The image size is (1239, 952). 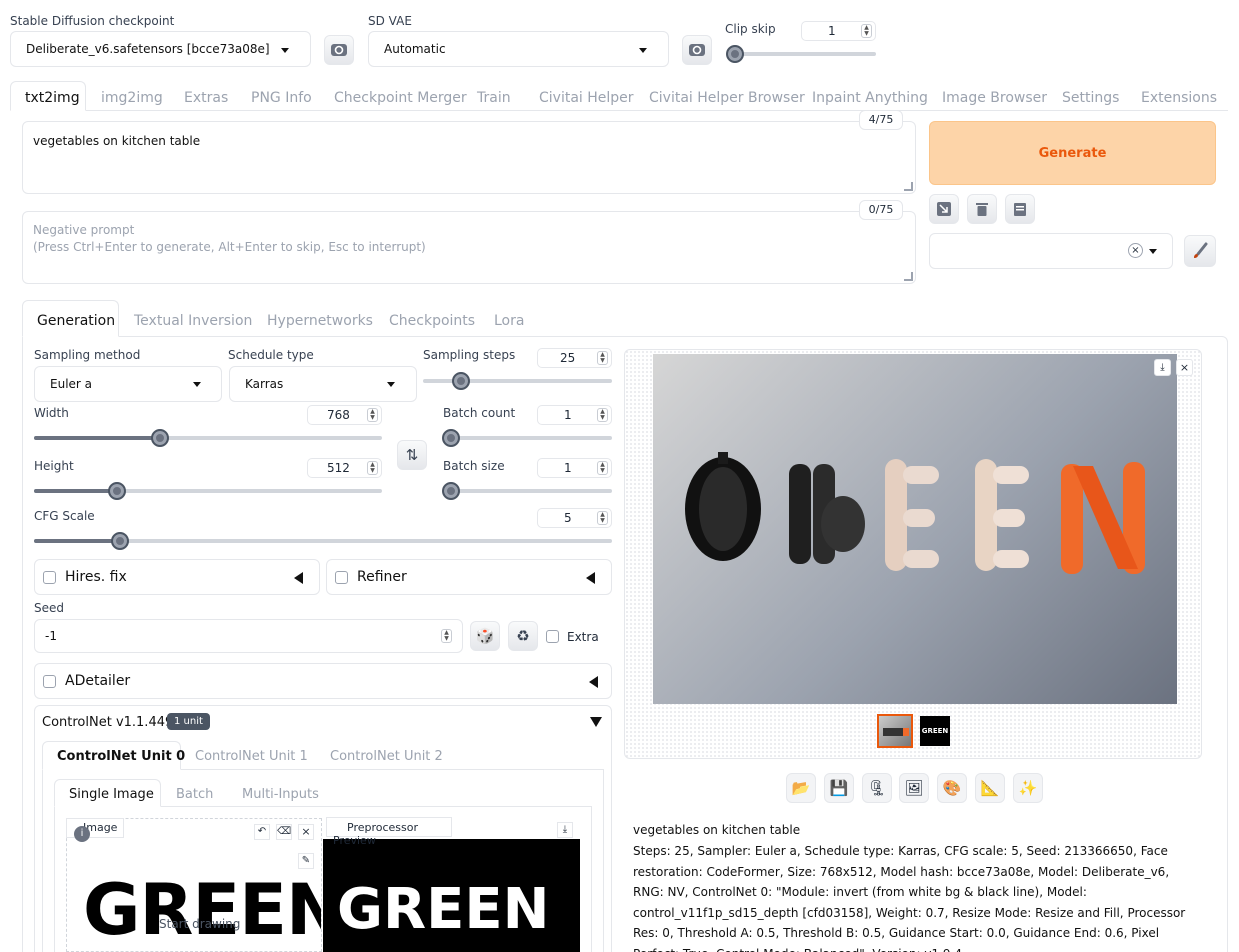 What do you see at coordinates (552, 636) in the screenshot?
I see `extra-checkbox` at bounding box center [552, 636].